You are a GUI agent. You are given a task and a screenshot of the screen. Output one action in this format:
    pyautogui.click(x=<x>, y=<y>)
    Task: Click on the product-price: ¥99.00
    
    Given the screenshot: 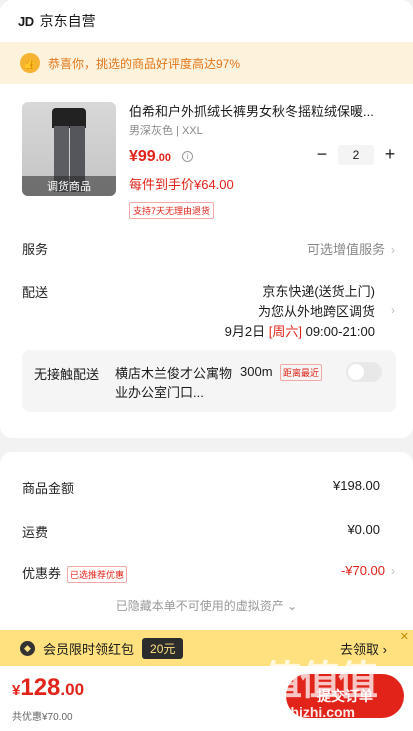 What is the action you would take?
    pyautogui.click(x=150, y=156)
    